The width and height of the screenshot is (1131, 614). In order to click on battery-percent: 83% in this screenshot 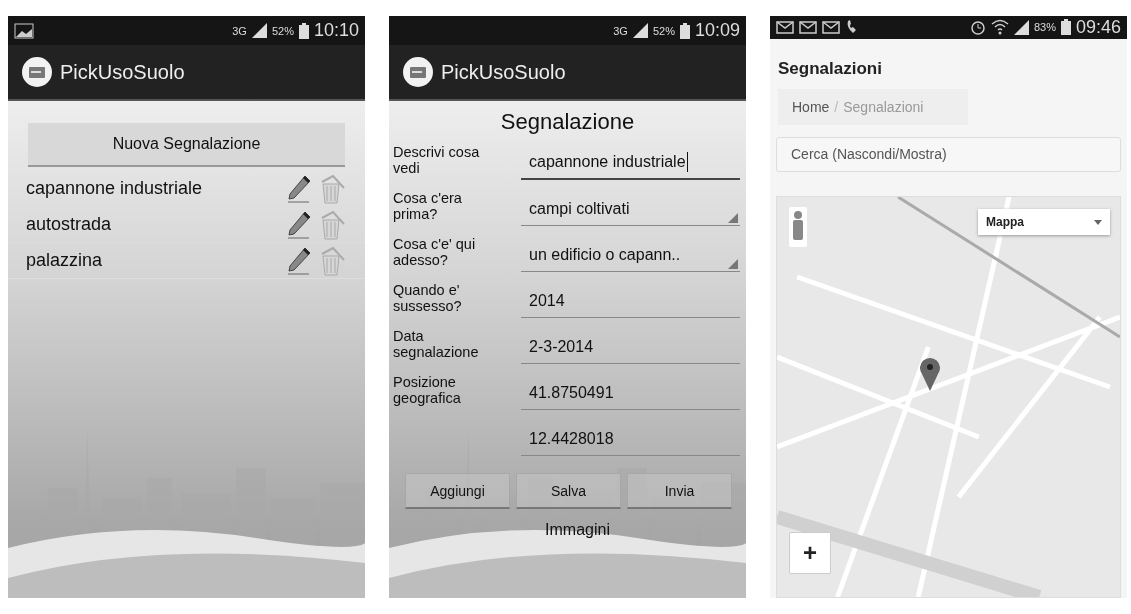, I will do `click(1044, 27)`.